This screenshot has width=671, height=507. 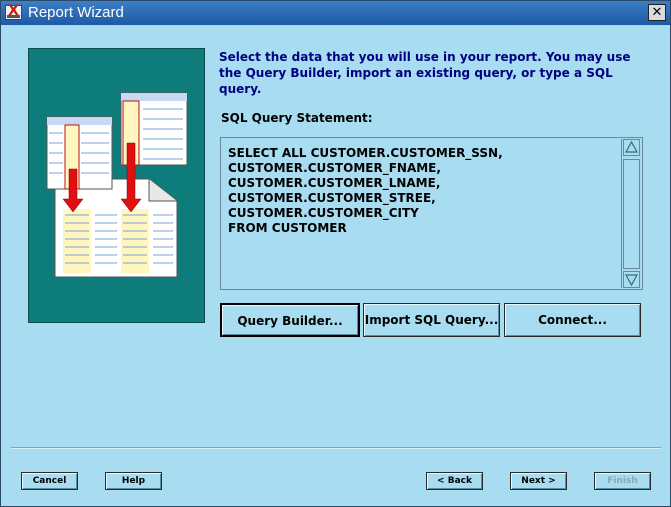 What do you see at coordinates (297, 118) in the screenshot?
I see `sql-query-label: SQL Query Statement:` at bounding box center [297, 118].